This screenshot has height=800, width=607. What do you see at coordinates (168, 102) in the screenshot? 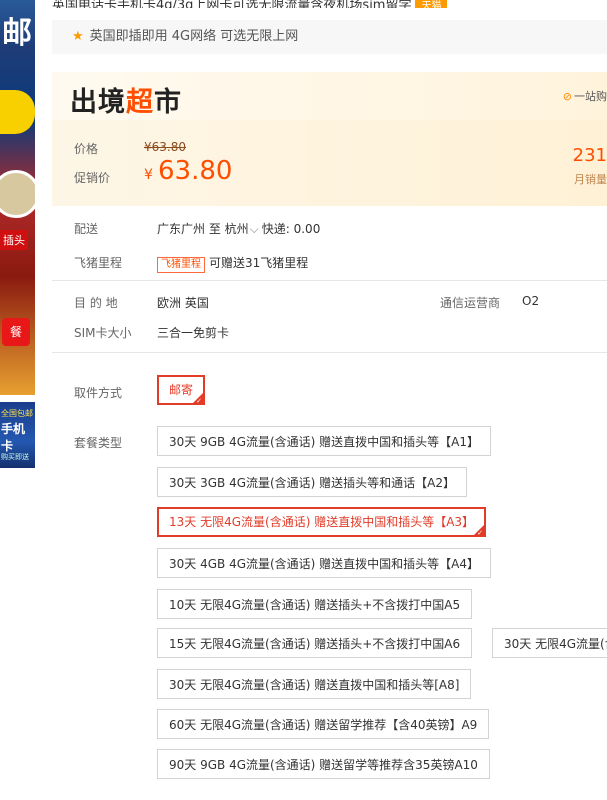
I see `brand-title-part3: 市` at bounding box center [168, 102].